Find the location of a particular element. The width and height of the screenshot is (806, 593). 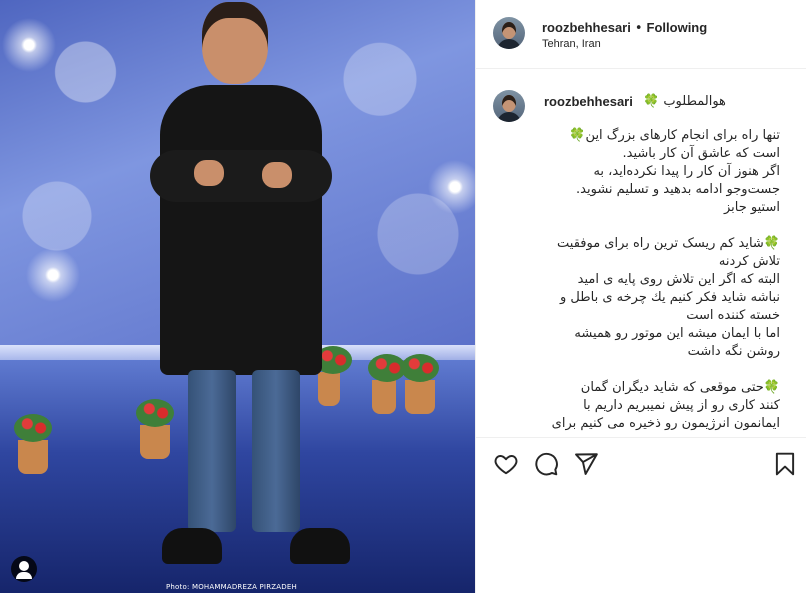

photo-credit: Photo: MOHAMMADREZA PIRZADEH is located at coordinates (231, 587).